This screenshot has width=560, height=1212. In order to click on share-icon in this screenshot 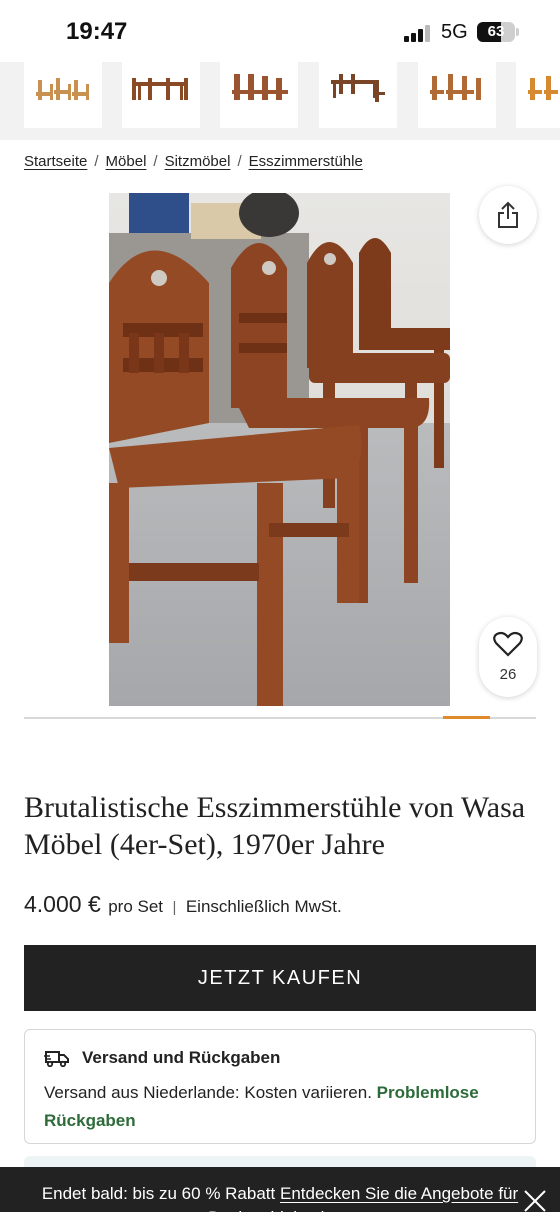, I will do `click(508, 214)`.